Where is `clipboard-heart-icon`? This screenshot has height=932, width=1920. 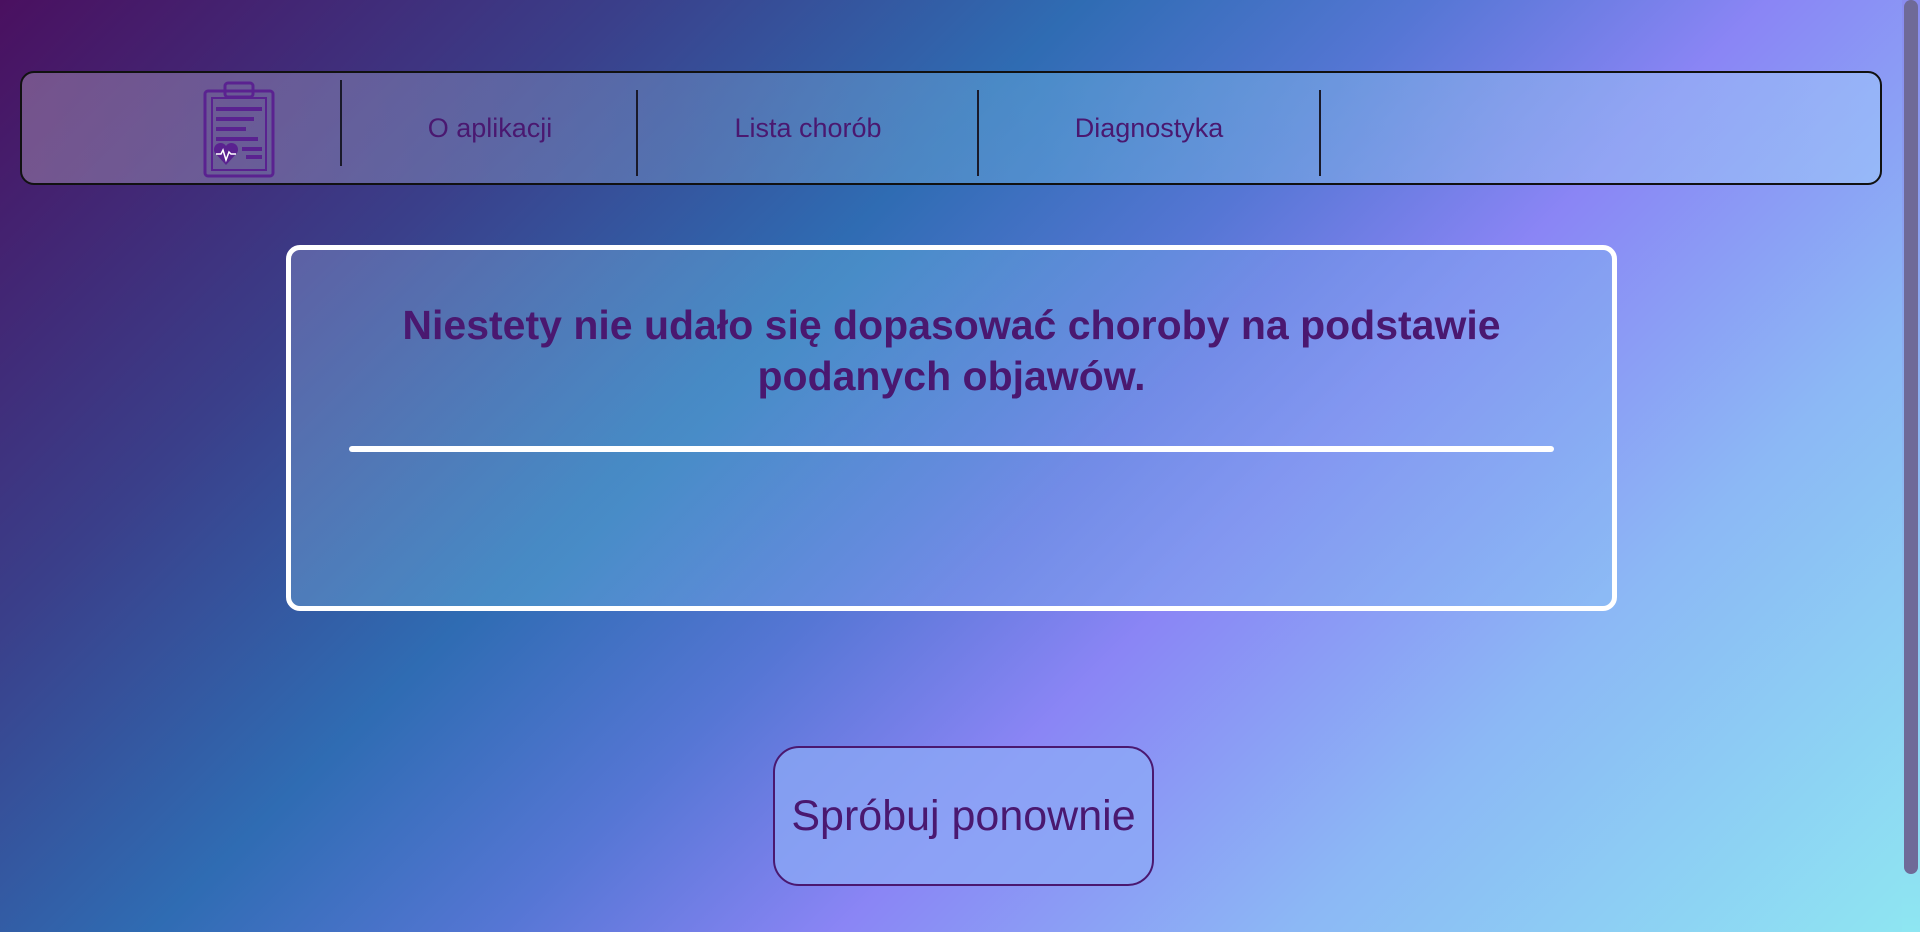 clipboard-heart-icon is located at coordinates (239, 130).